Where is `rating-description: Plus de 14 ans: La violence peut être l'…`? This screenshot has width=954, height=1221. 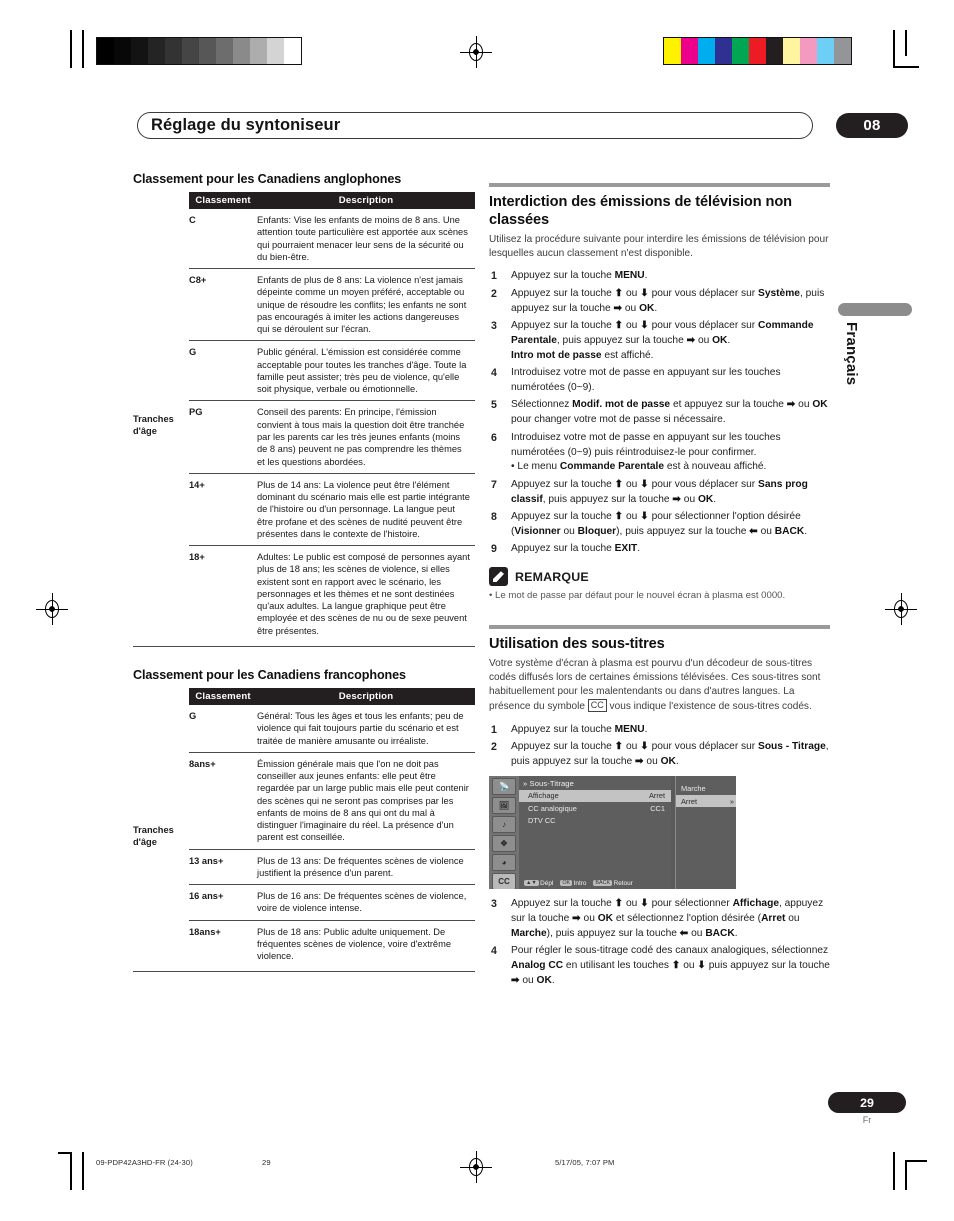
rating-description: Plus de 14 ans: La violence peut être l'… is located at coordinates (366, 509).